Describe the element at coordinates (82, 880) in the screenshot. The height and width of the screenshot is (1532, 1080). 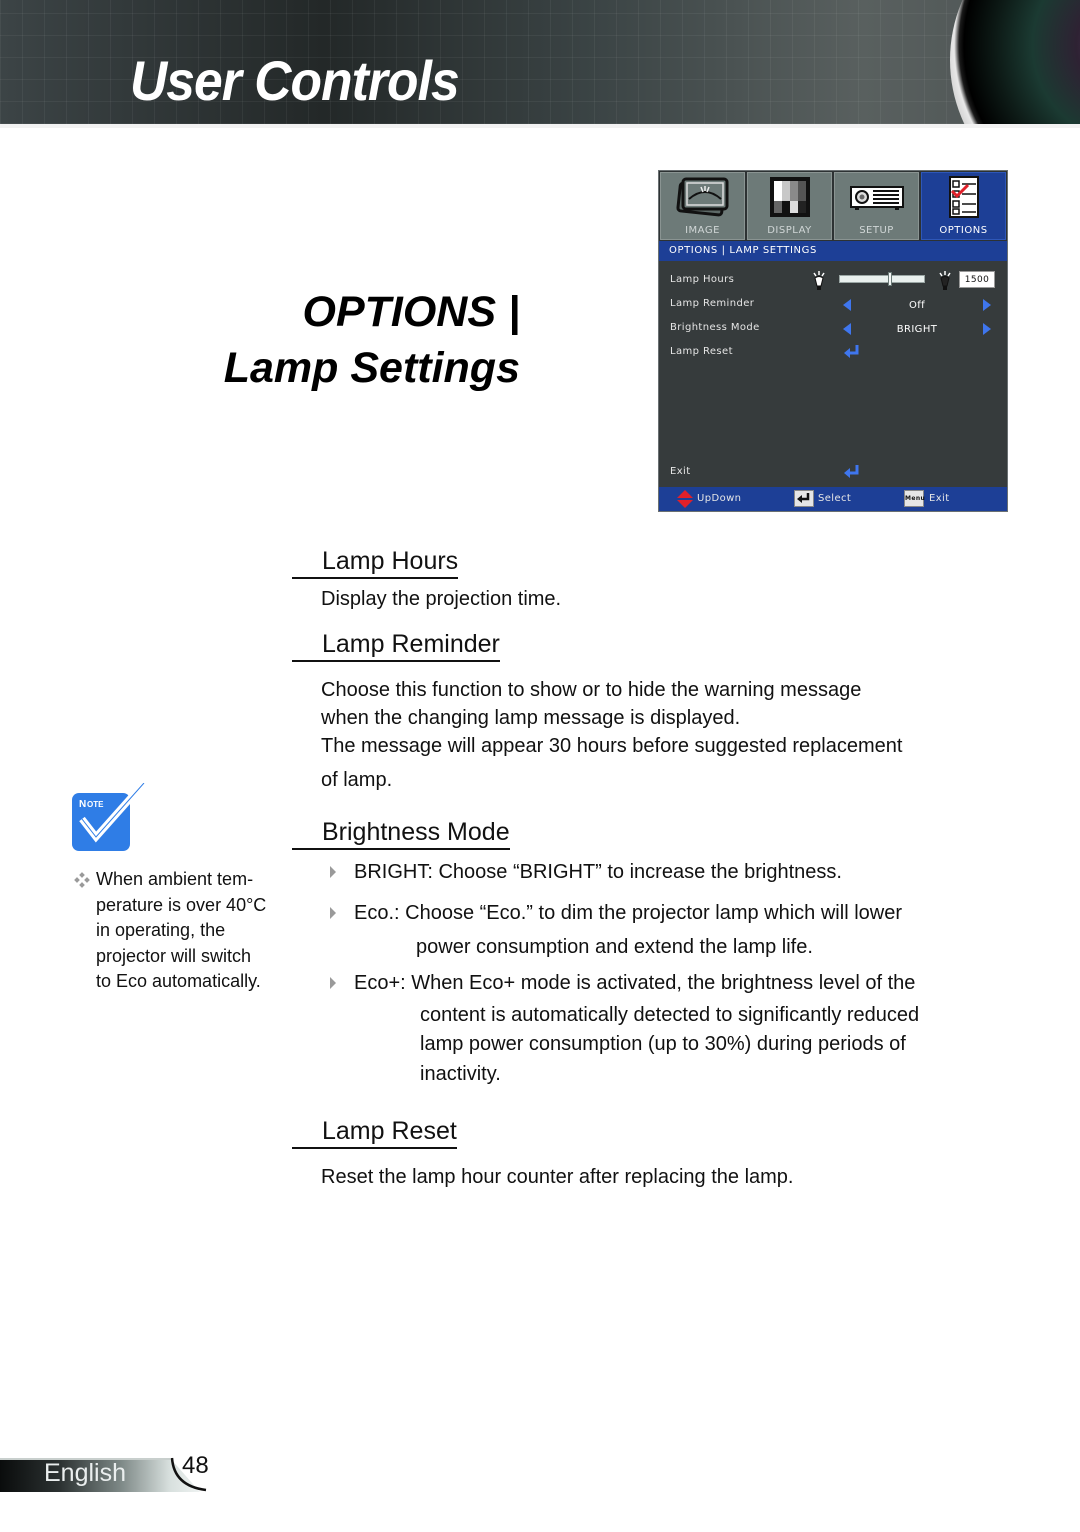
I see `note-bullet-icon` at that location.